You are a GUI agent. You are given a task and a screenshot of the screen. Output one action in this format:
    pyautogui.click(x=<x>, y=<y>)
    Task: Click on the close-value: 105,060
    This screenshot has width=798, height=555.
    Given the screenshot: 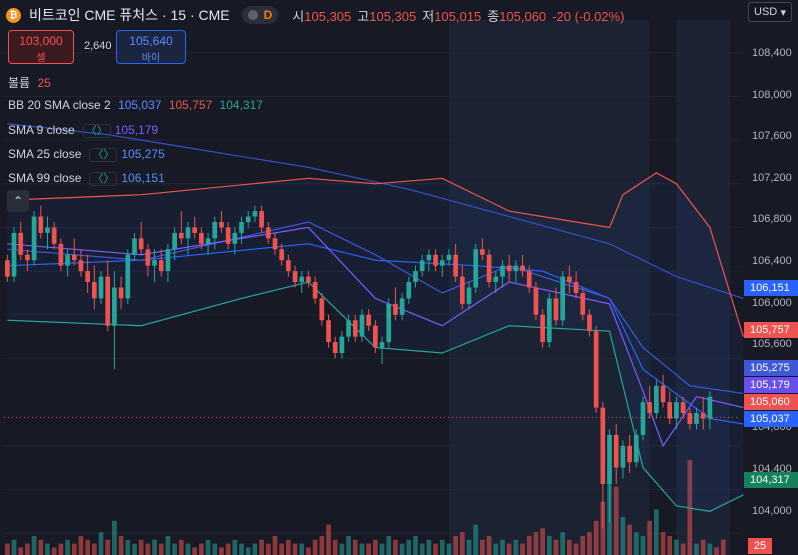 What is the action you would take?
    pyautogui.click(x=523, y=16)
    